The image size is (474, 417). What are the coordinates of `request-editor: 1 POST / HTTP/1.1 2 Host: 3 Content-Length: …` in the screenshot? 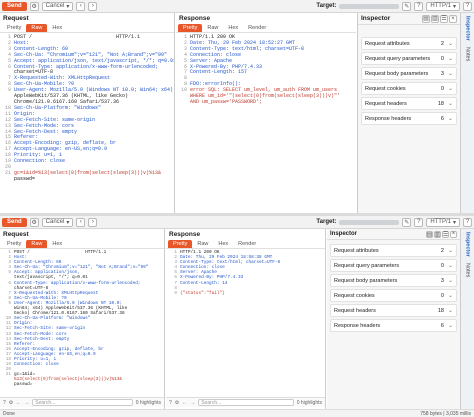 It's located at (82, 323).